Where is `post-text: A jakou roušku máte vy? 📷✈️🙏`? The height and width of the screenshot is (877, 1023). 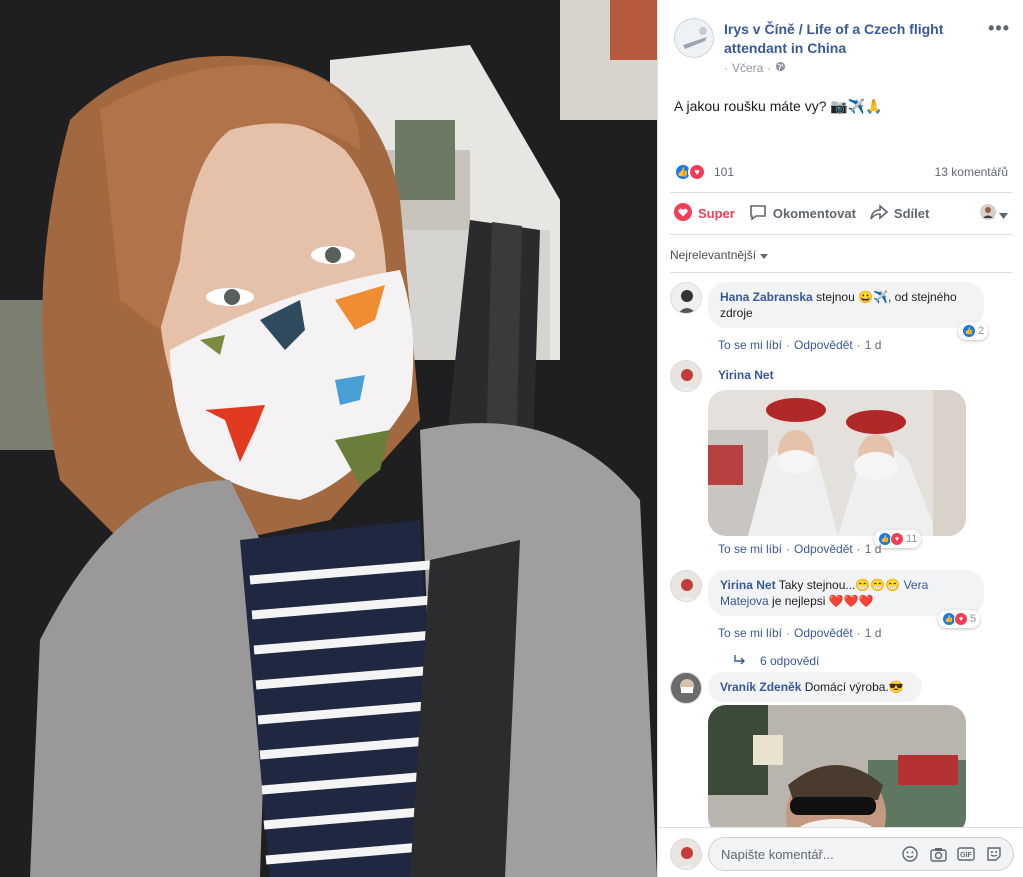
post-text: A jakou roušku máte vy? 📷✈️🙏 is located at coordinates (778, 106).